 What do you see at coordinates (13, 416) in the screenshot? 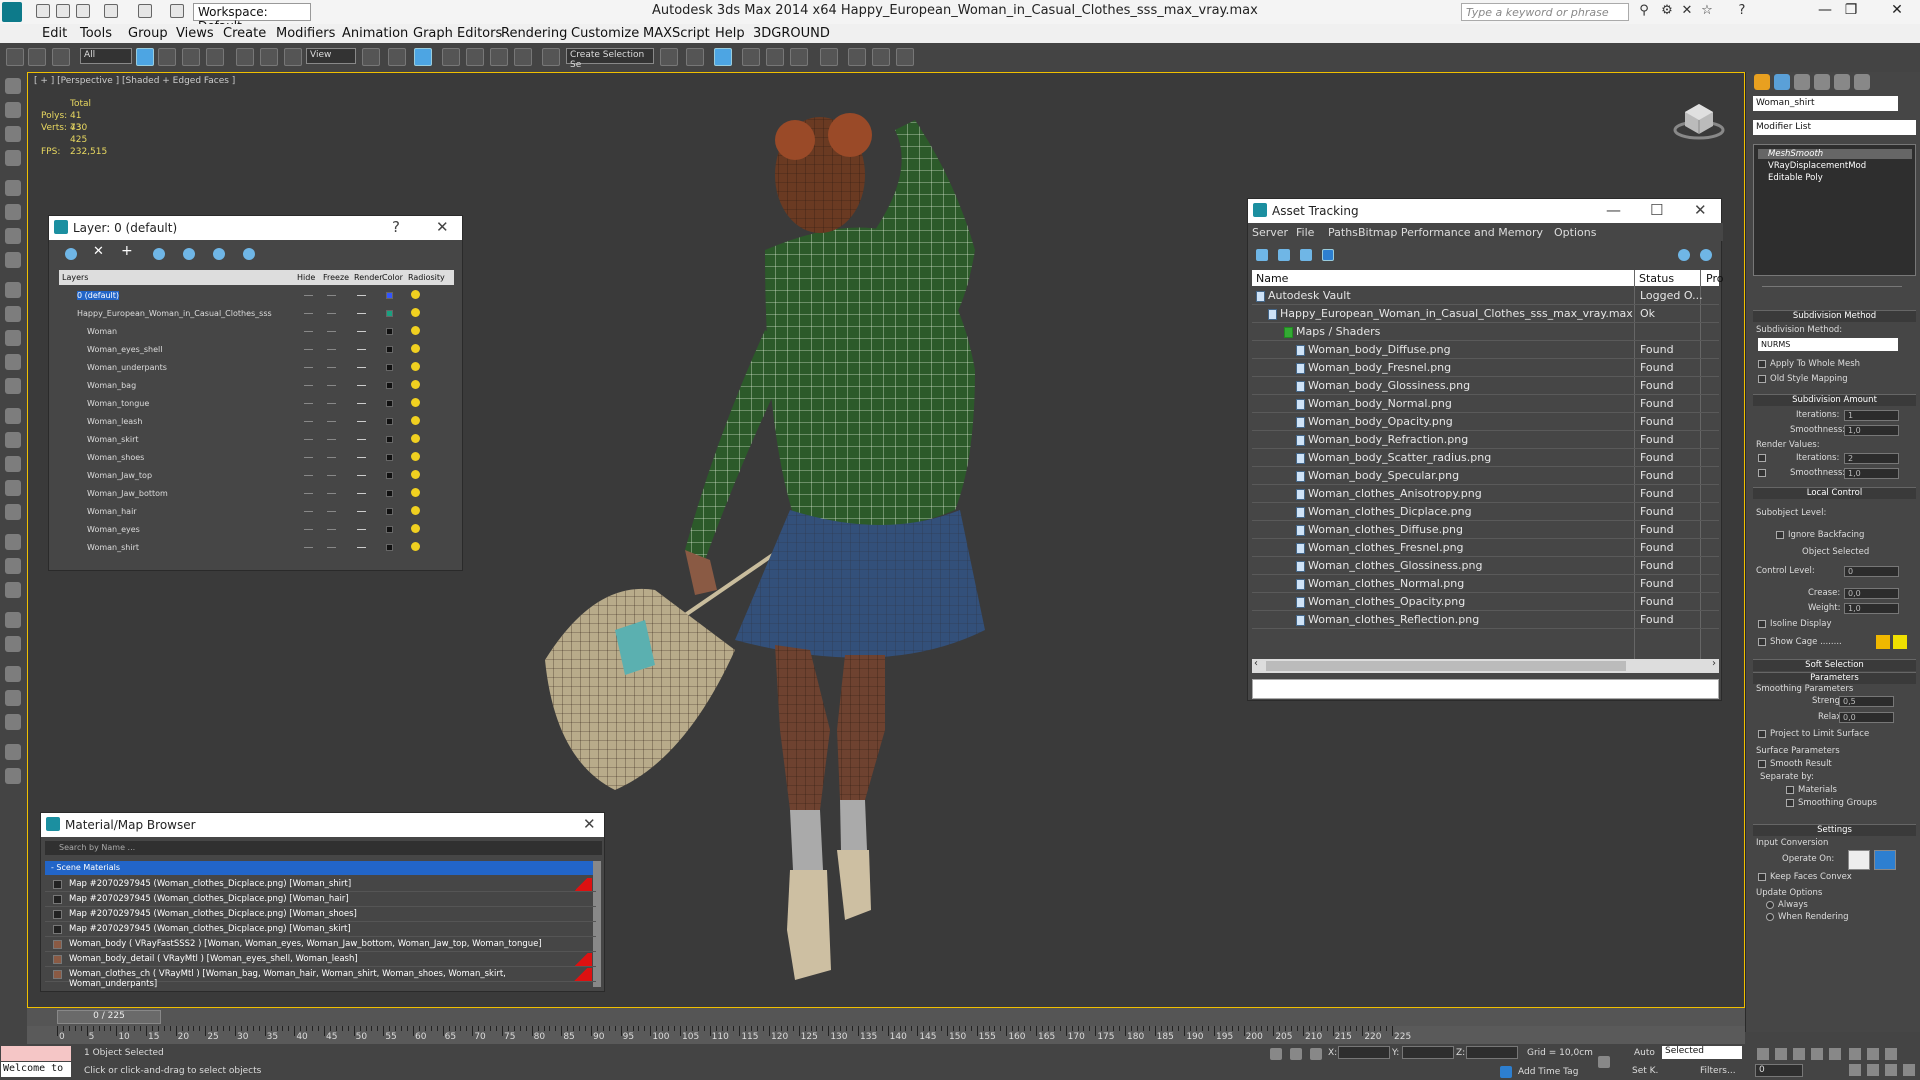
I see `tube-icon` at bounding box center [13, 416].